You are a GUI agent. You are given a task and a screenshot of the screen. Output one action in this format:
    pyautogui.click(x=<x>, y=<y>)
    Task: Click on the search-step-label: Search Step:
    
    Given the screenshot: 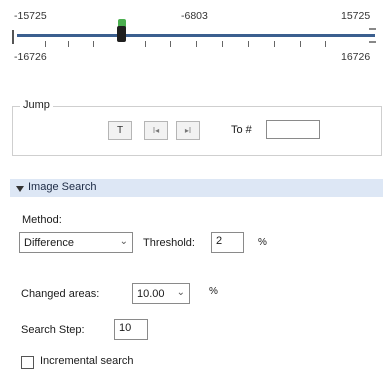 What is the action you would take?
    pyautogui.click(x=53, y=330)
    